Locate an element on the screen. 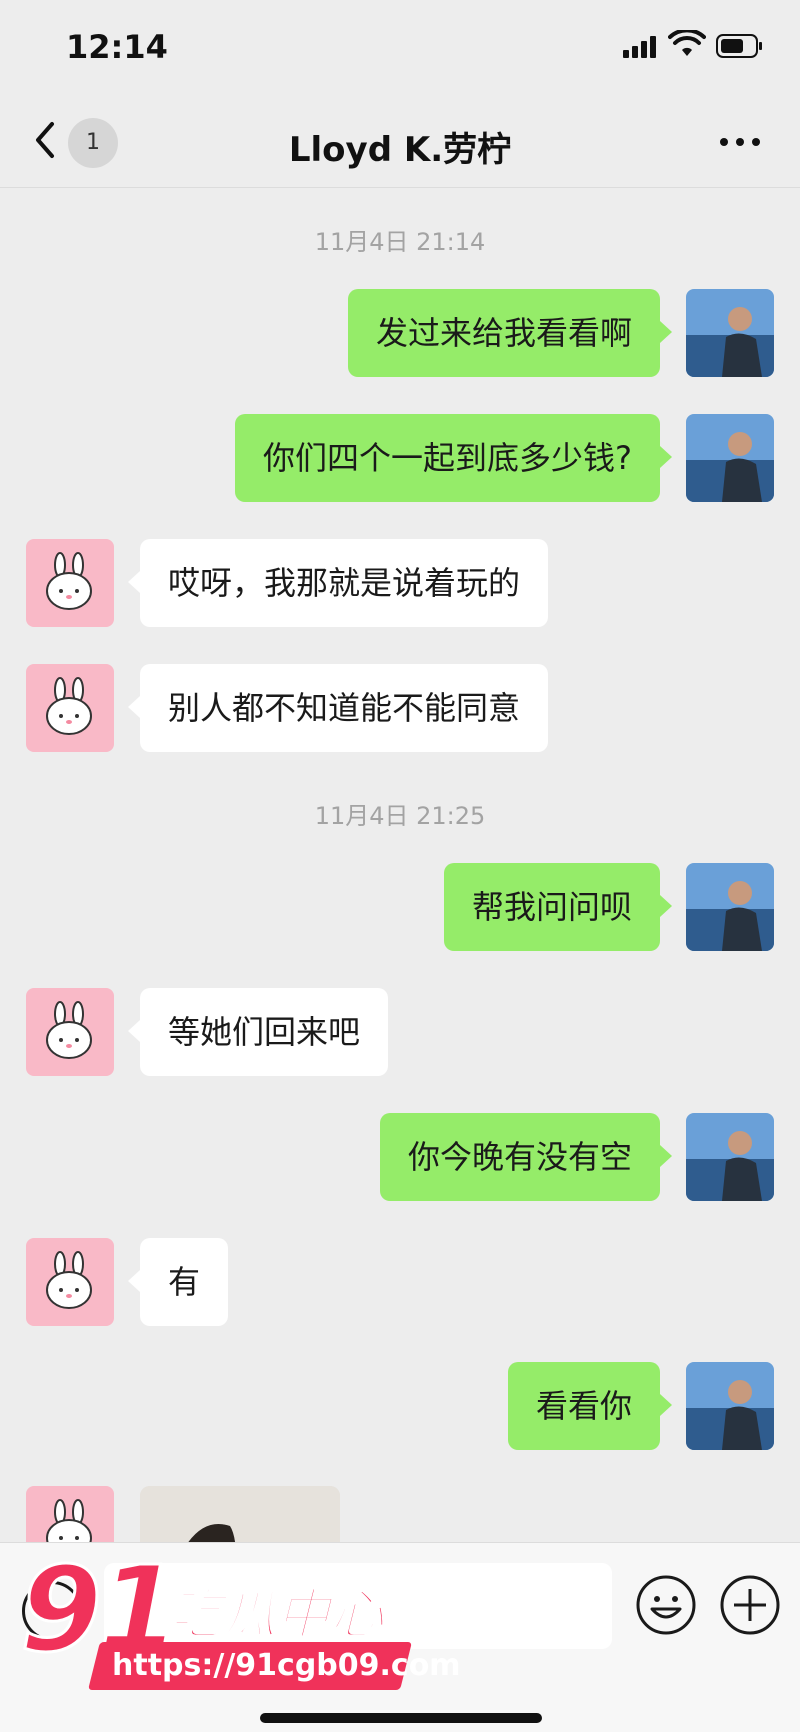 The image size is (800, 1732). message-bubble: 有 is located at coordinates (178, 1282).